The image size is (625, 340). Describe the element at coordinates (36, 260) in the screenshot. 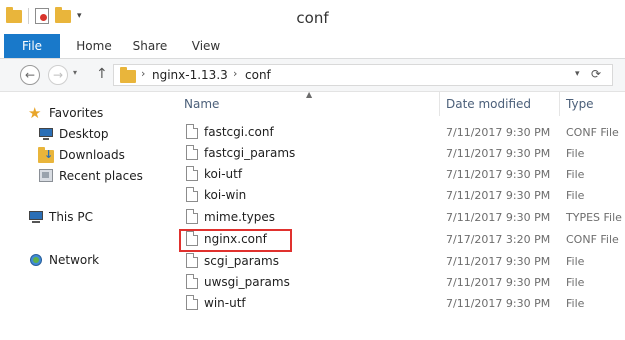

I see `network-icon` at that location.